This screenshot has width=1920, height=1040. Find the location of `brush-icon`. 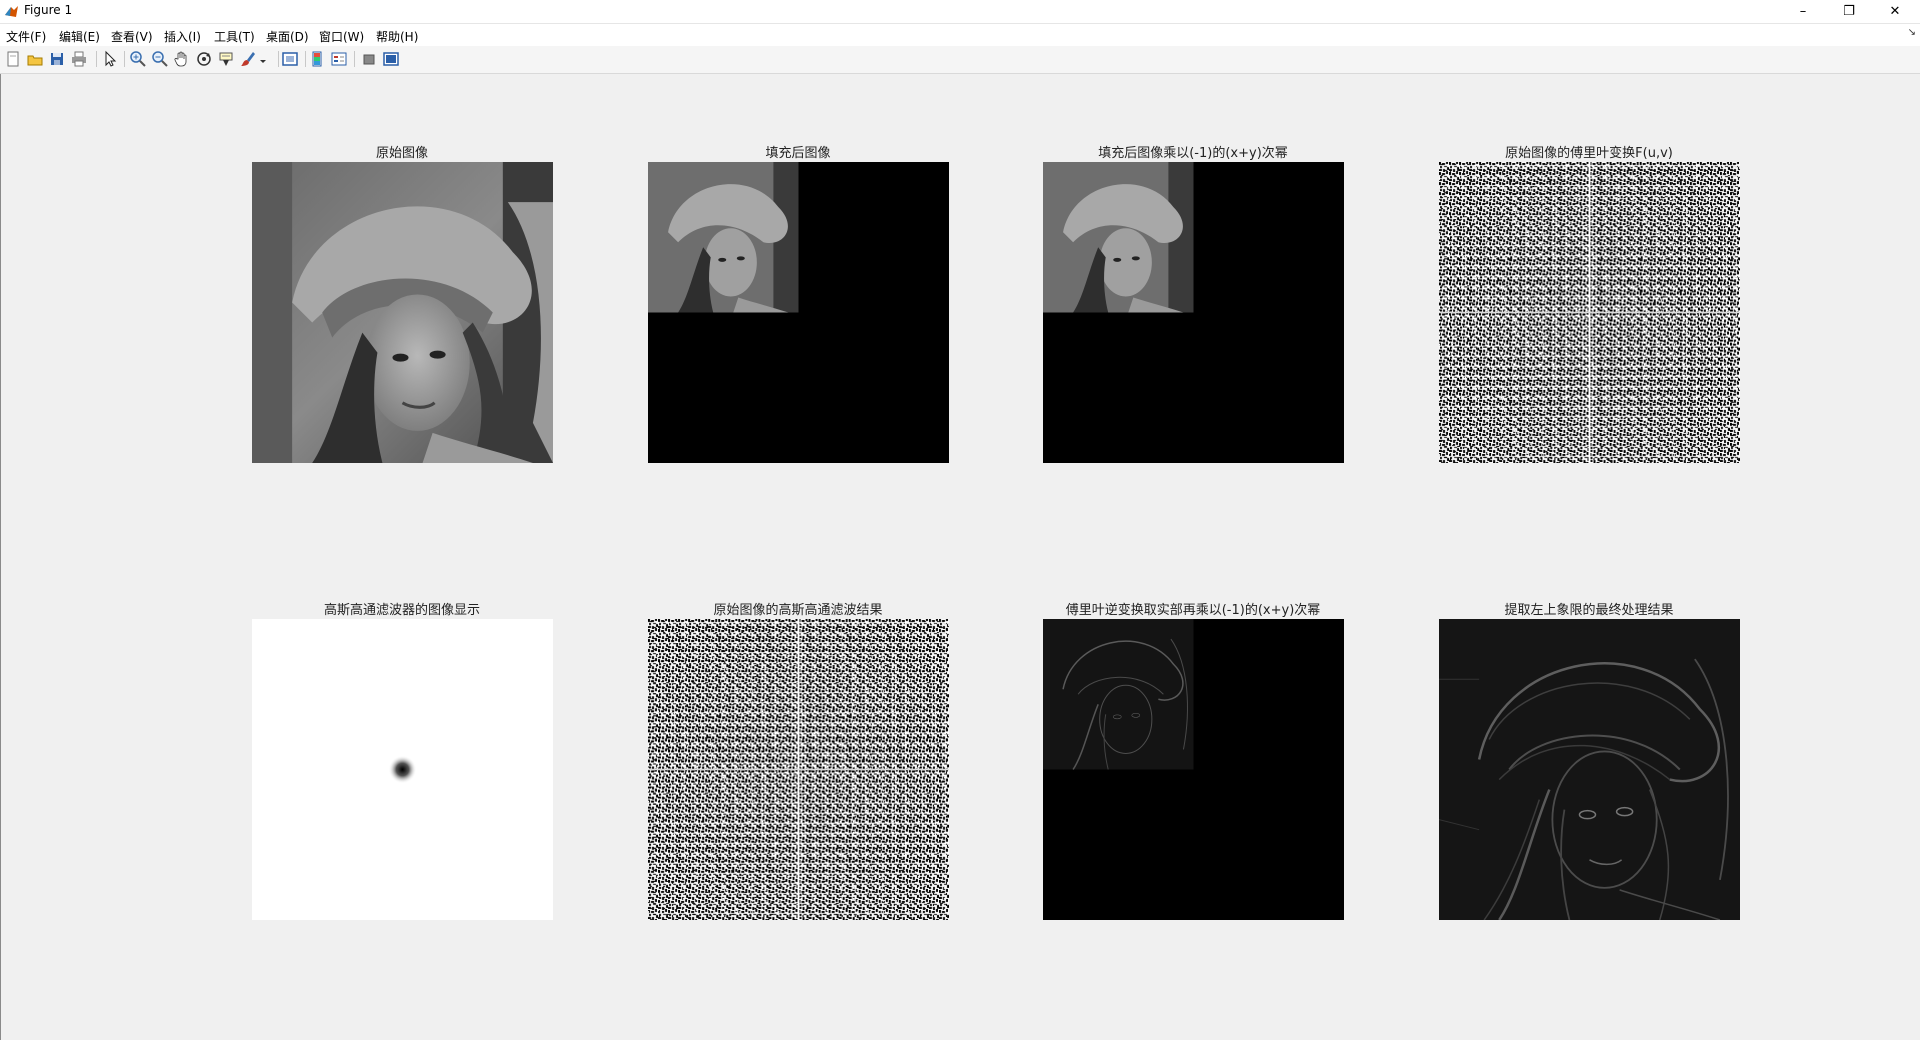

brush-icon is located at coordinates (248, 59).